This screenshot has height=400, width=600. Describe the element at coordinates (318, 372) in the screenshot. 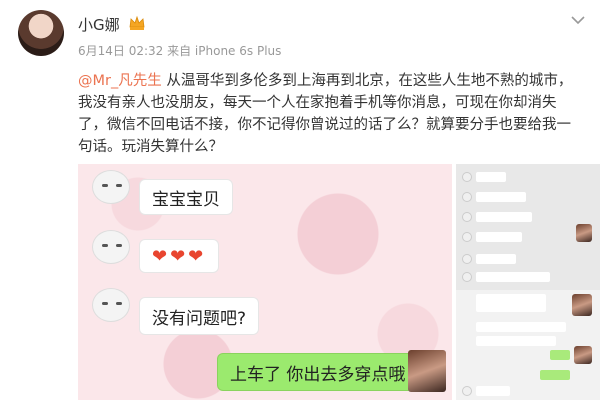

I see `chat-bubble-sent: 上车了 你出去多穿点哦` at that location.